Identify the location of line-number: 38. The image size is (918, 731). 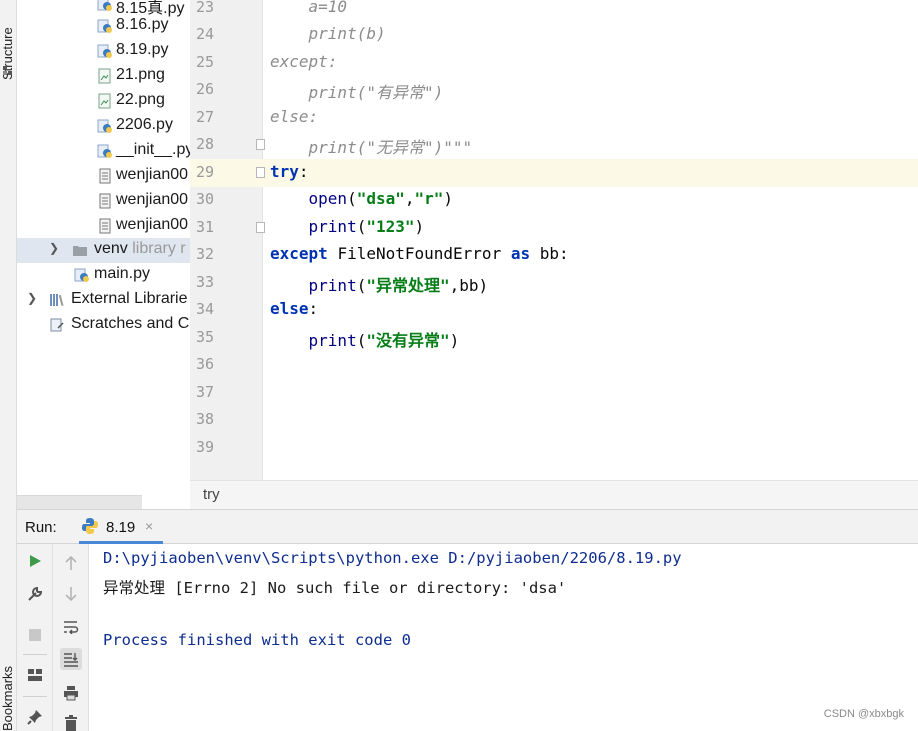
(205, 419).